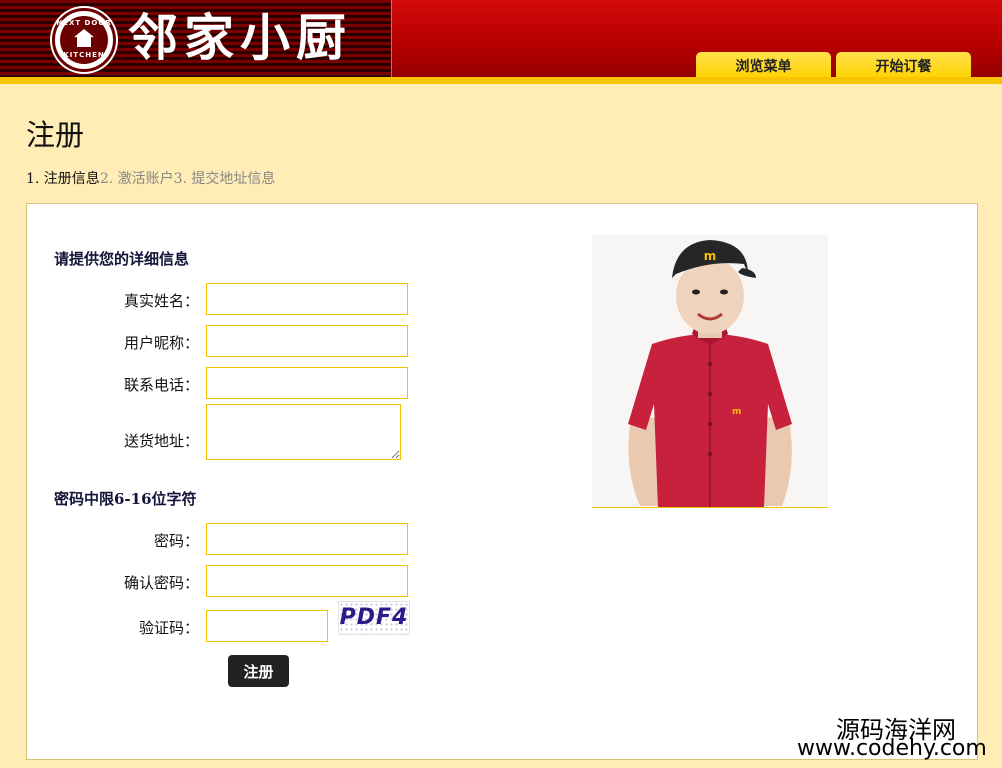 Image resolution: width=1002 pixels, height=768 pixels. Describe the element at coordinates (240, 37) in the screenshot. I see `logo-title: 邻家小厨` at that location.